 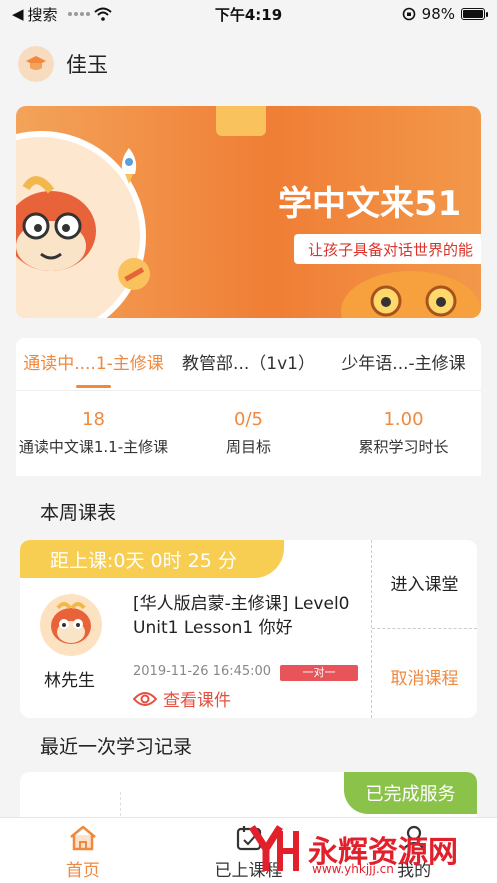 I want to click on teacher-avatar, so click(x=71, y=625).